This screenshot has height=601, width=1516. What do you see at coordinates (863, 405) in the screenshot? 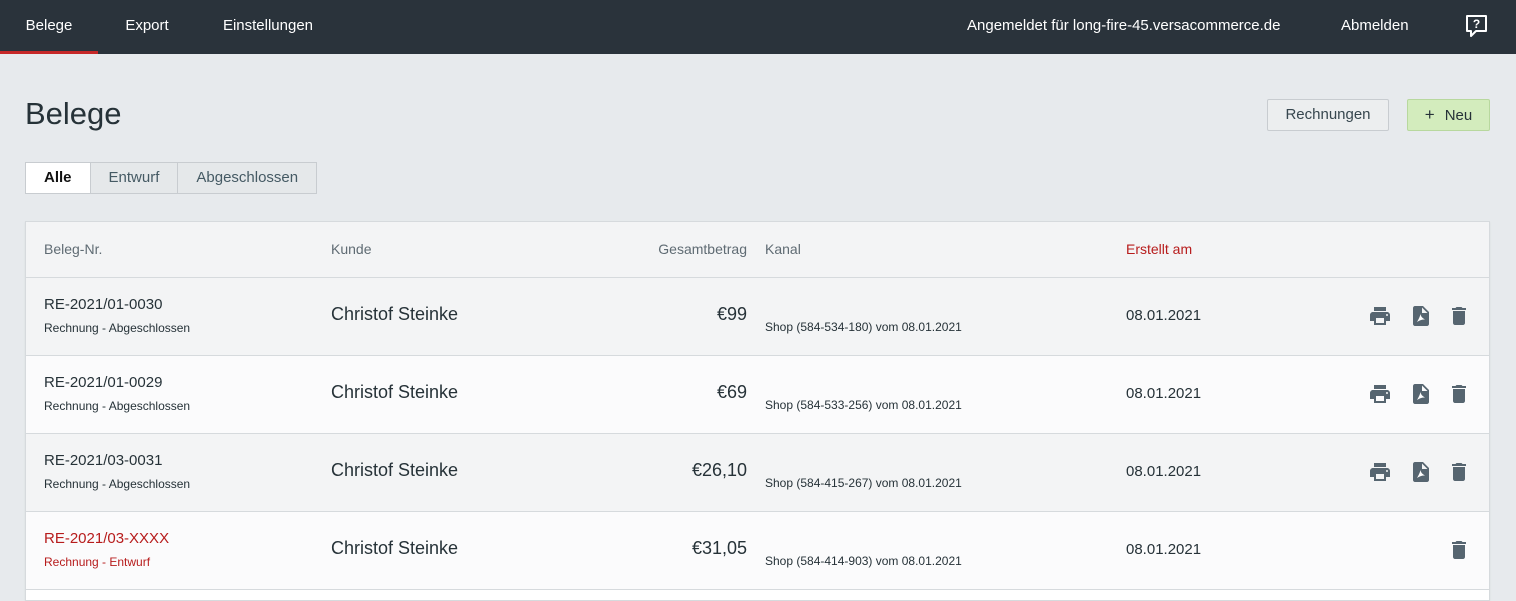
I see `channel: Shop (584-533-256) vom 08.01.2021` at bounding box center [863, 405].